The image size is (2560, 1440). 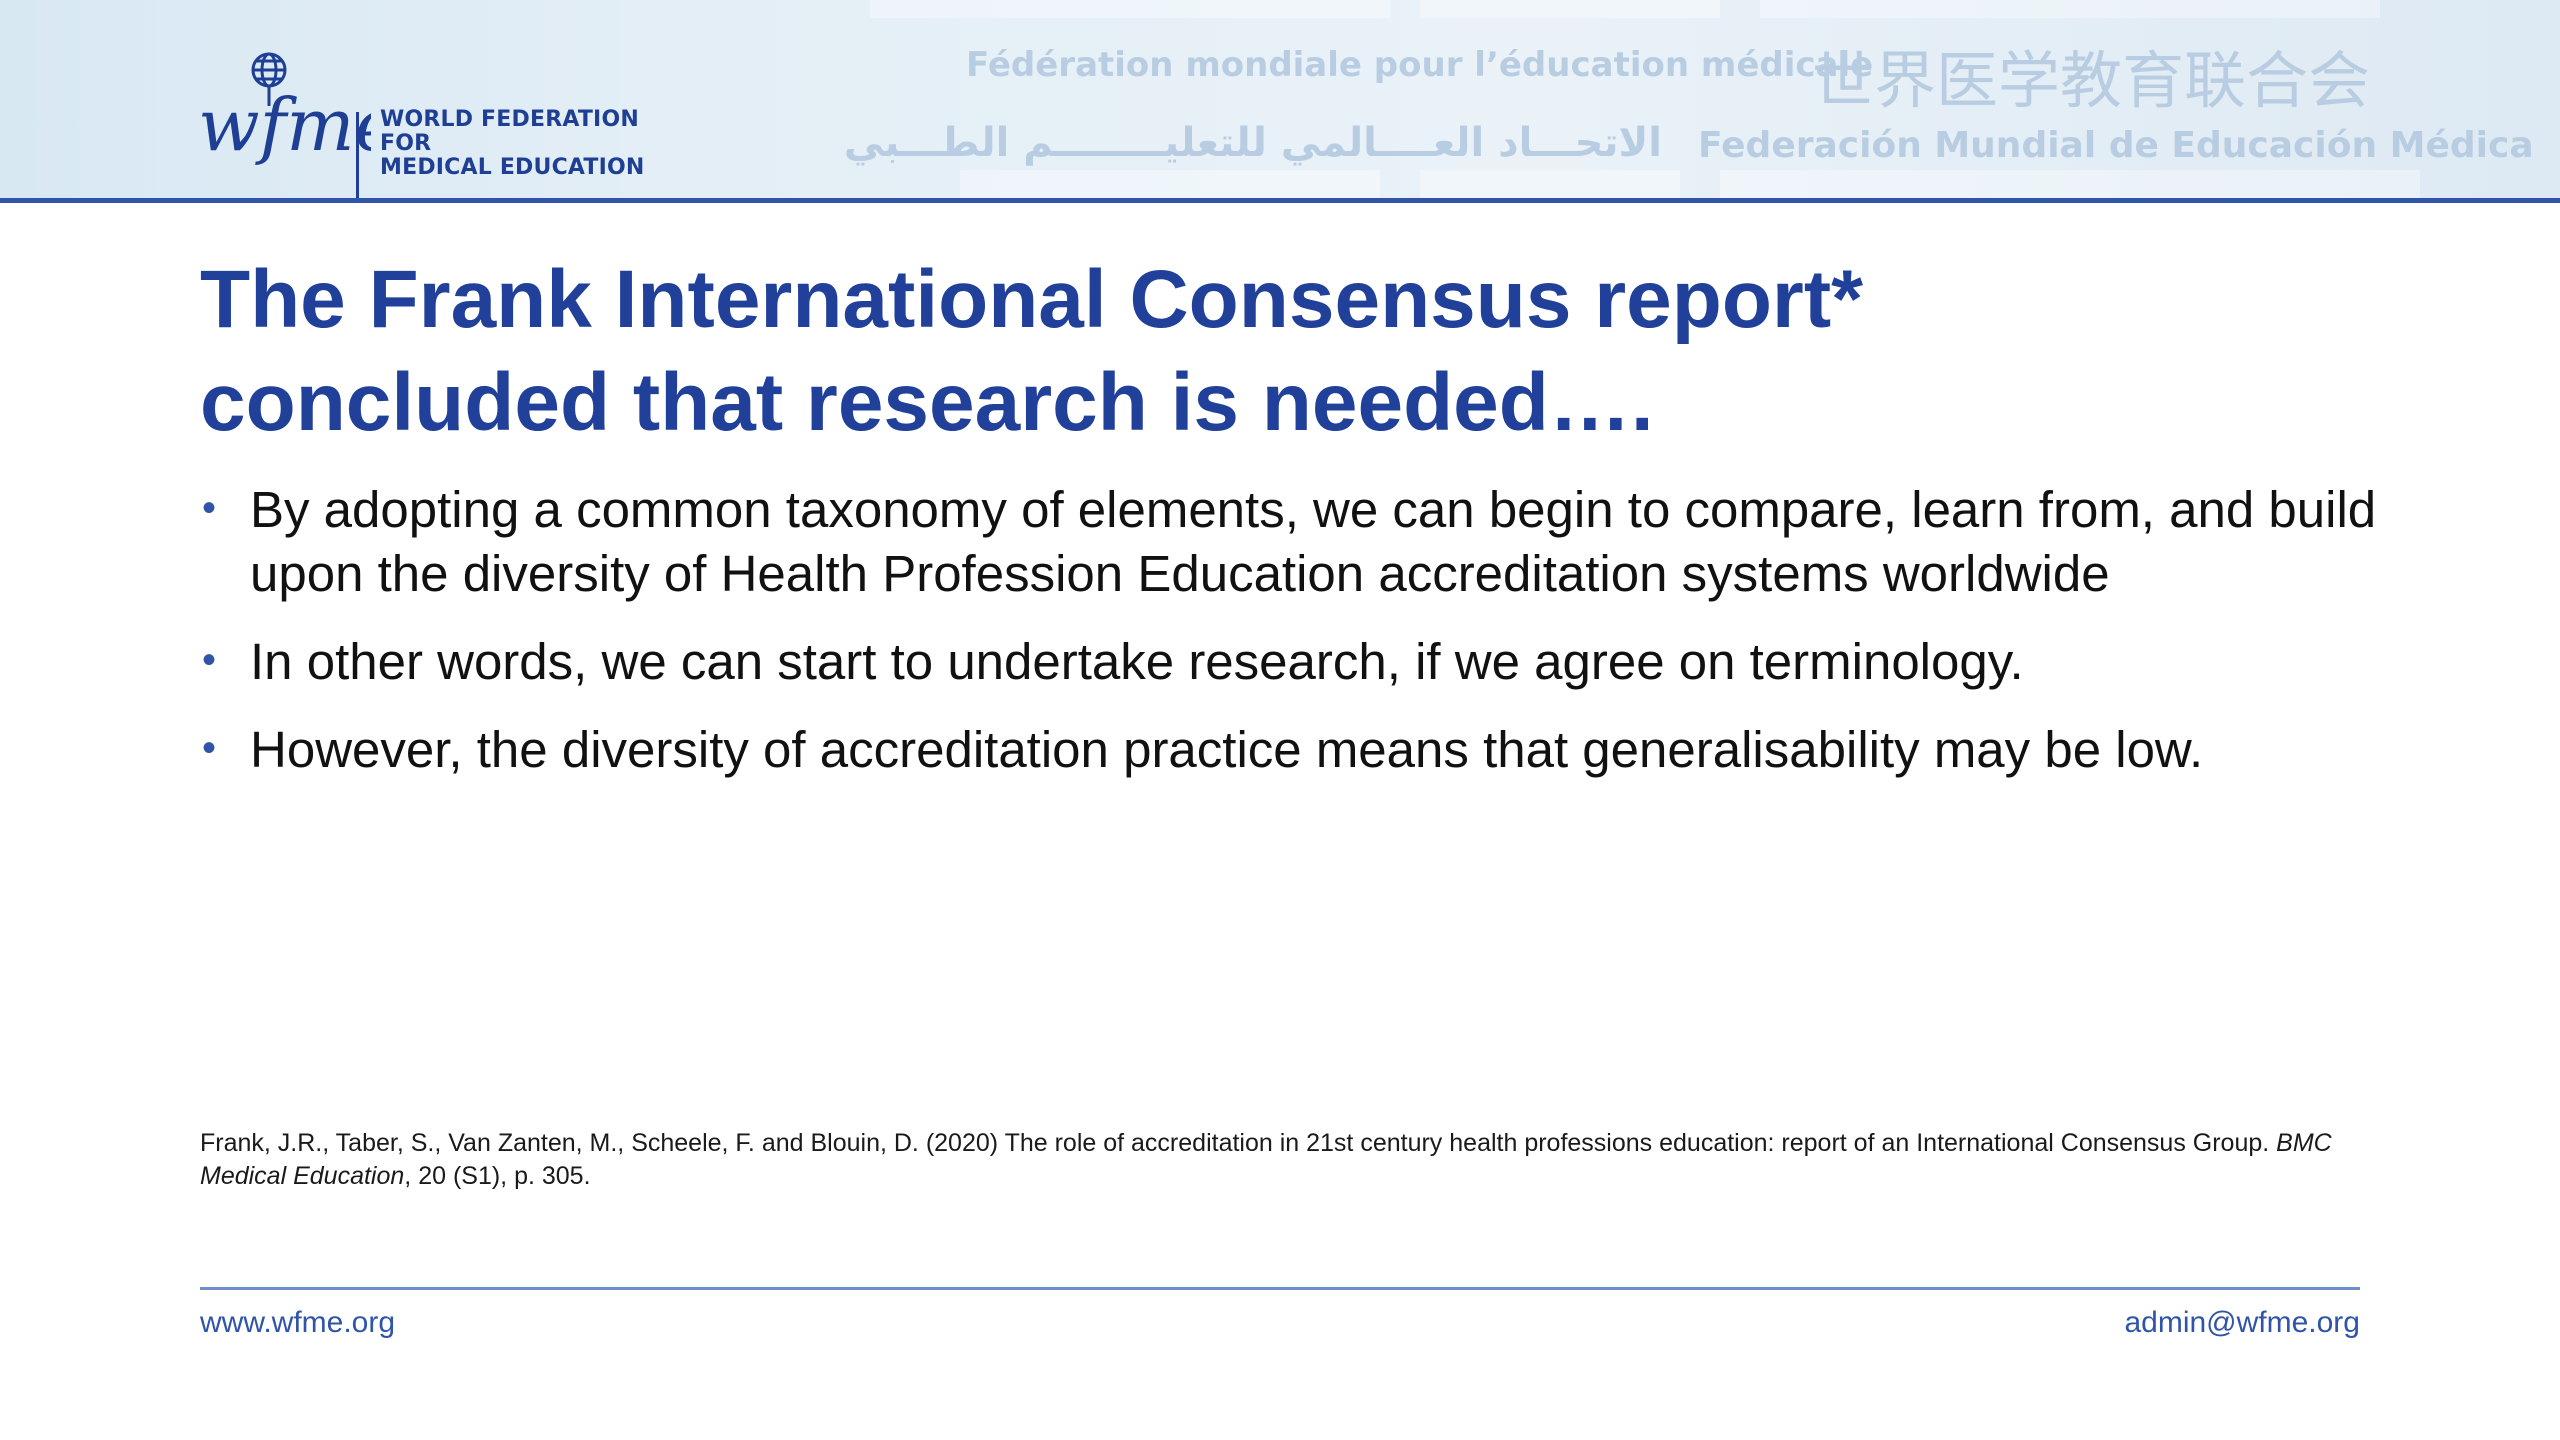 What do you see at coordinates (509, 131) in the screenshot?
I see `org-name-line1: WORLD FEDERATION FOR` at bounding box center [509, 131].